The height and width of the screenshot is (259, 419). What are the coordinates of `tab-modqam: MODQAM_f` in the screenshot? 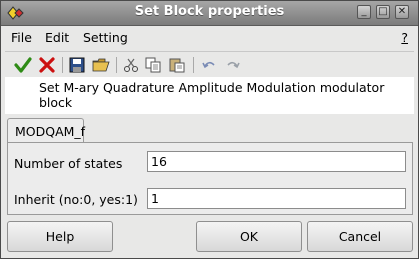 It's located at (46, 130).